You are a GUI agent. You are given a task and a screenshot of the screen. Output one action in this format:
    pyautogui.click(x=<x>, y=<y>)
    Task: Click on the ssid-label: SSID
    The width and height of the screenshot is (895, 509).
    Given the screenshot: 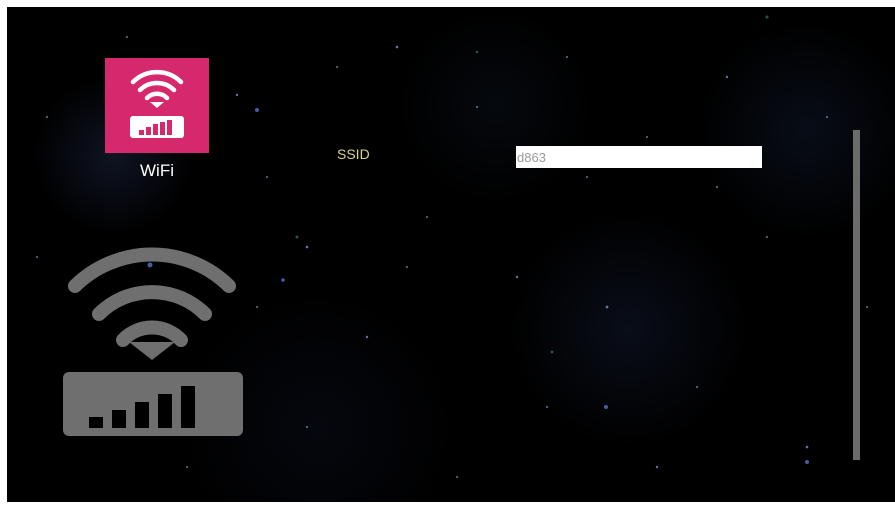 What is the action you would take?
    pyautogui.click(x=353, y=154)
    